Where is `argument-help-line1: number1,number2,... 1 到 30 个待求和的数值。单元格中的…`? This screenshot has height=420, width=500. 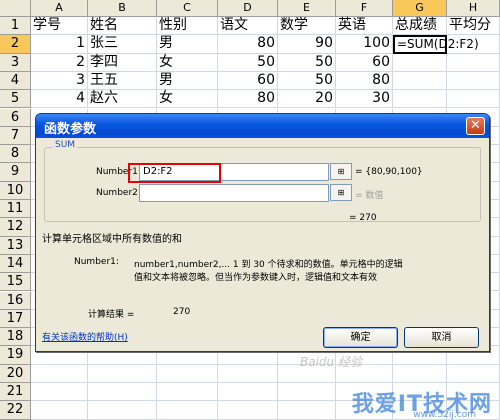
argument-help-line1: number1,number2,... 1 到 30 个待求和的数值。单元格中的… is located at coordinates (268, 265).